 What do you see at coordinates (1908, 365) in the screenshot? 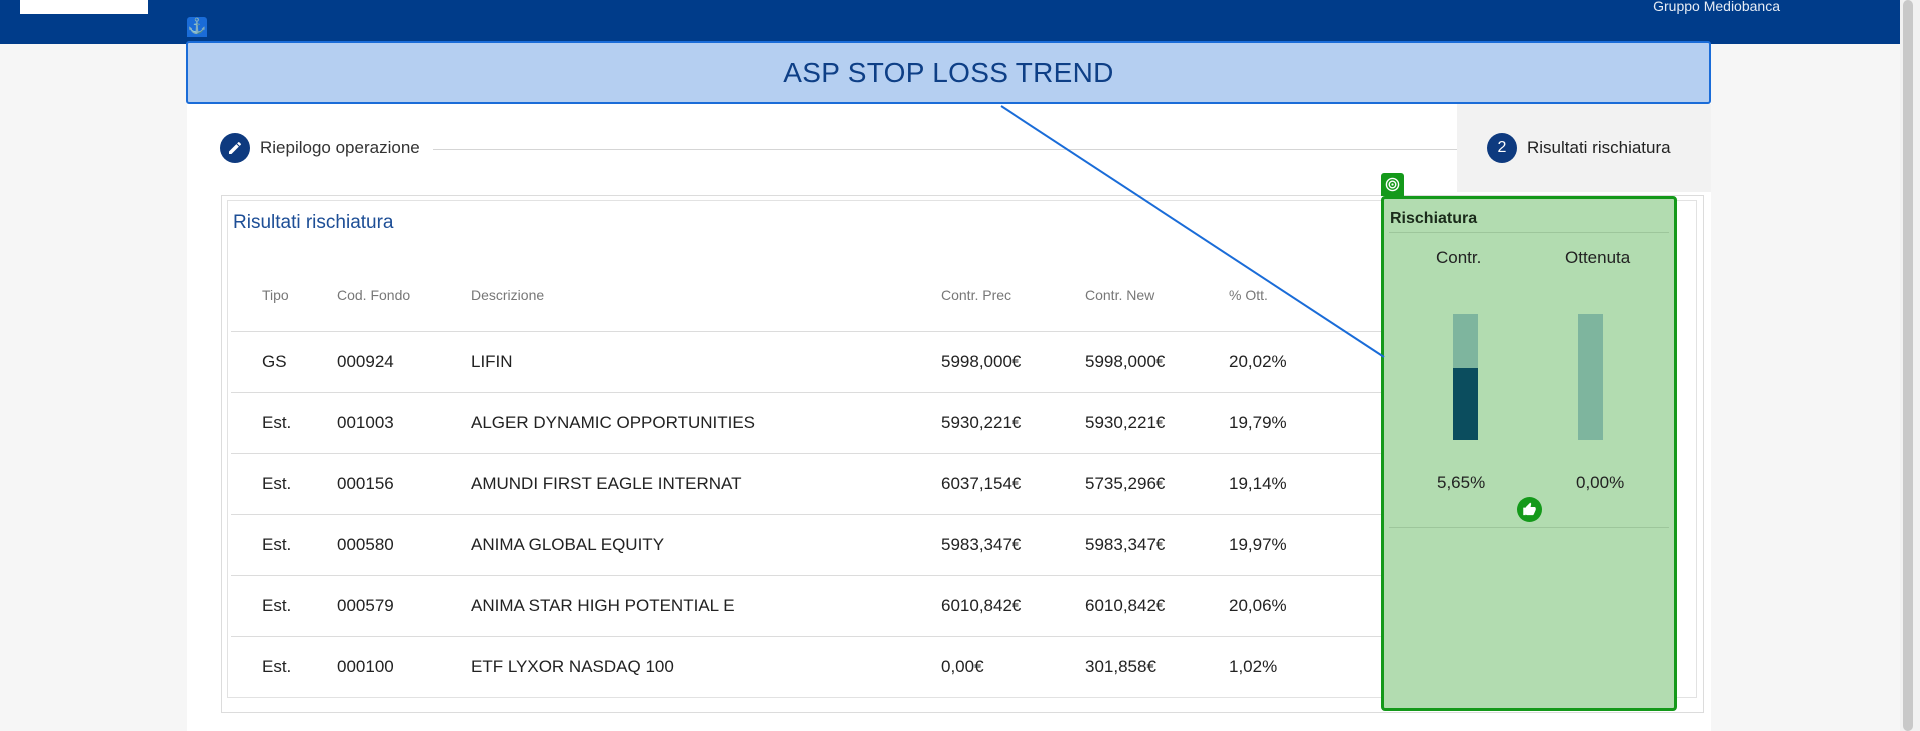
I see `vertical-scrollbar-thumb` at bounding box center [1908, 365].